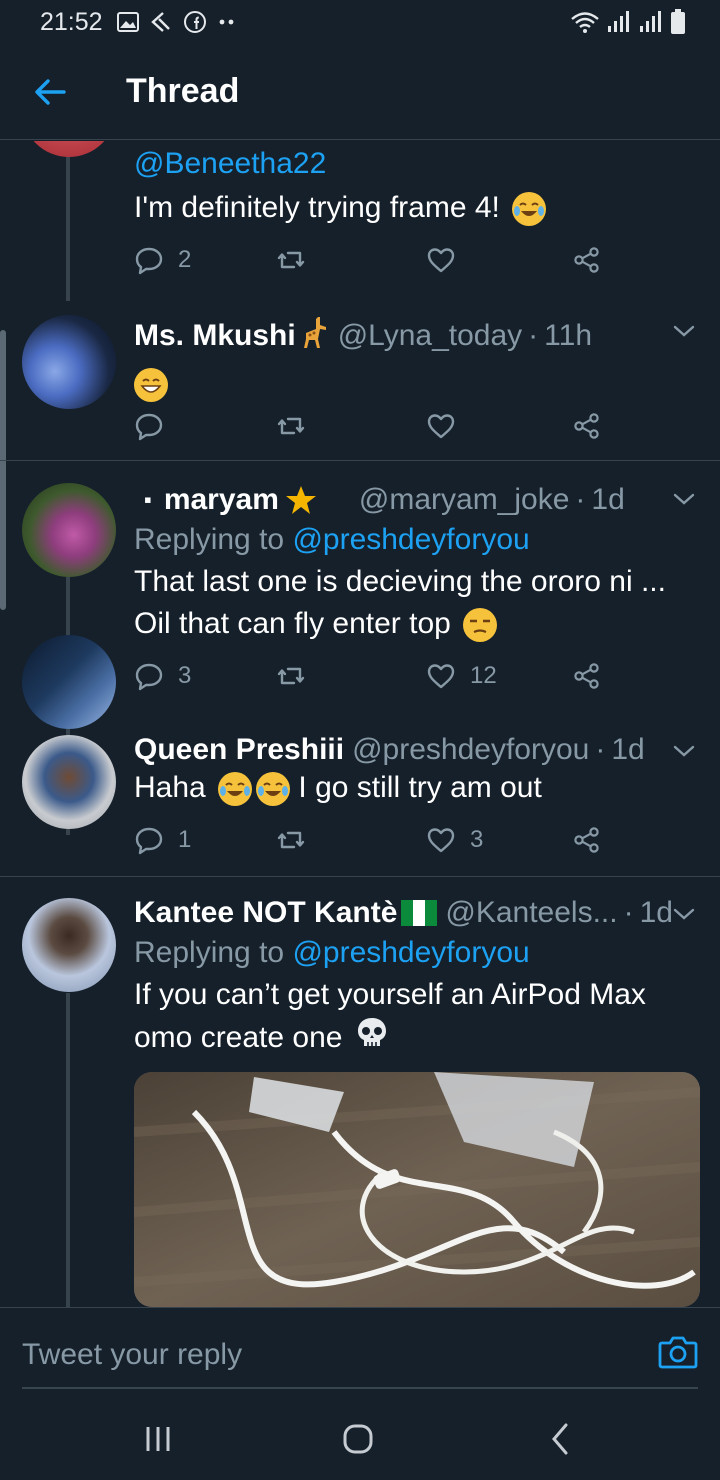 This screenshot has width=720, height=1480. I want to click on reply-composer: Tweet your reply, so click(360, 1348).